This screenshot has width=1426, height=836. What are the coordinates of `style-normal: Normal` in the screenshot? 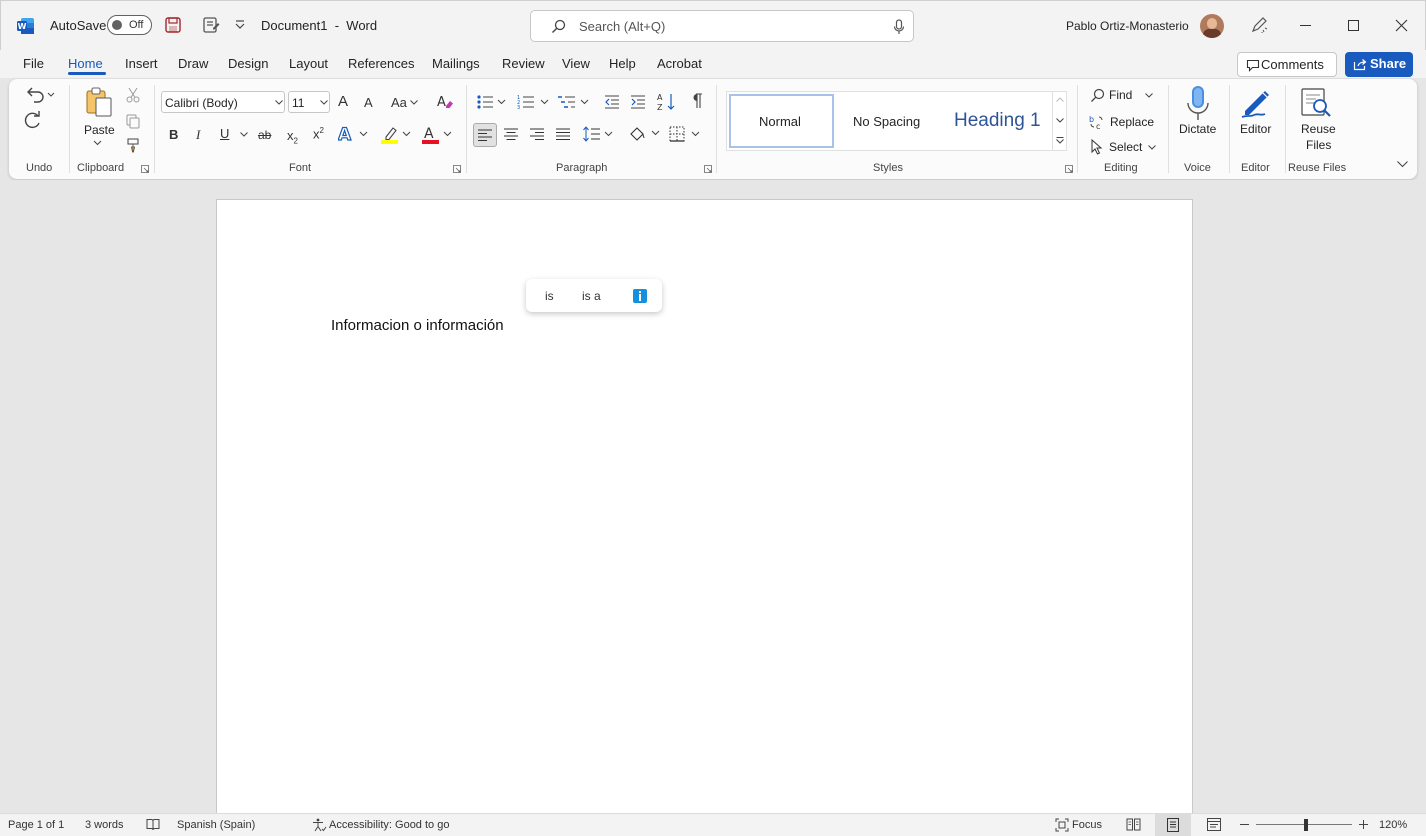 It's located at (781, 121).